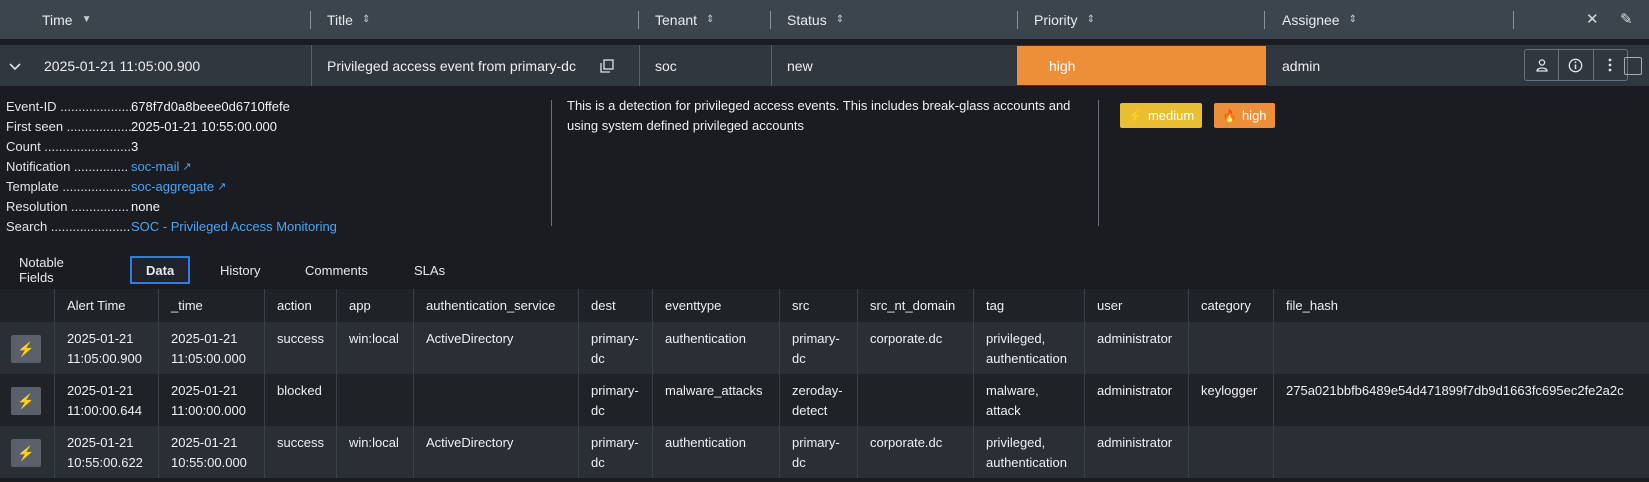  I want to click on alert-tenant: soc, so click(666, 65).